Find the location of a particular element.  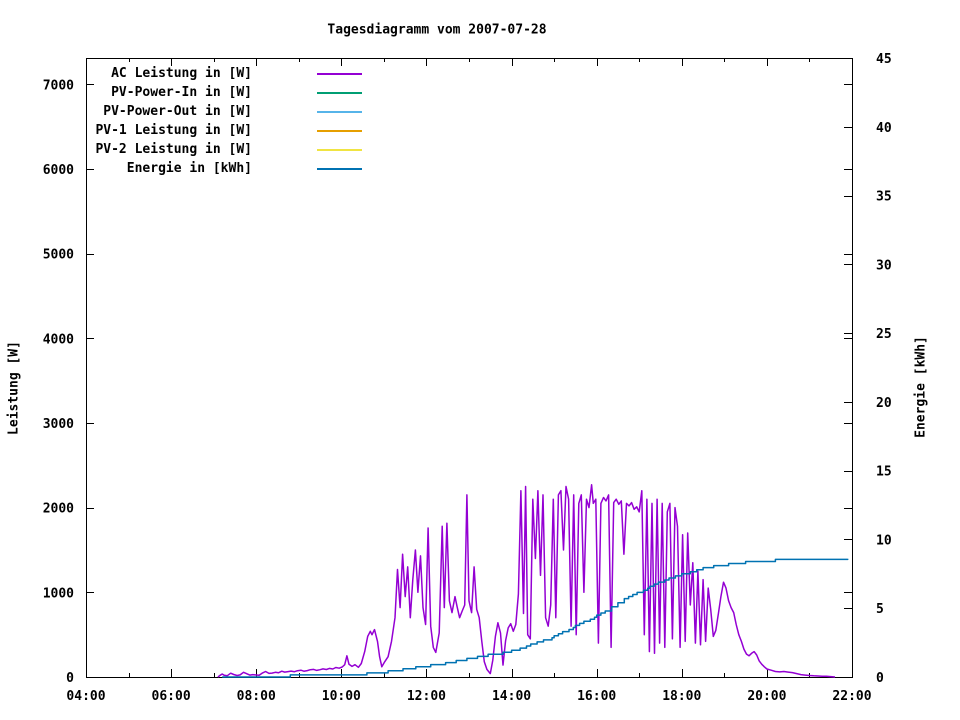

series-line-energie-in-kwh is located at coordinates (535, 618).